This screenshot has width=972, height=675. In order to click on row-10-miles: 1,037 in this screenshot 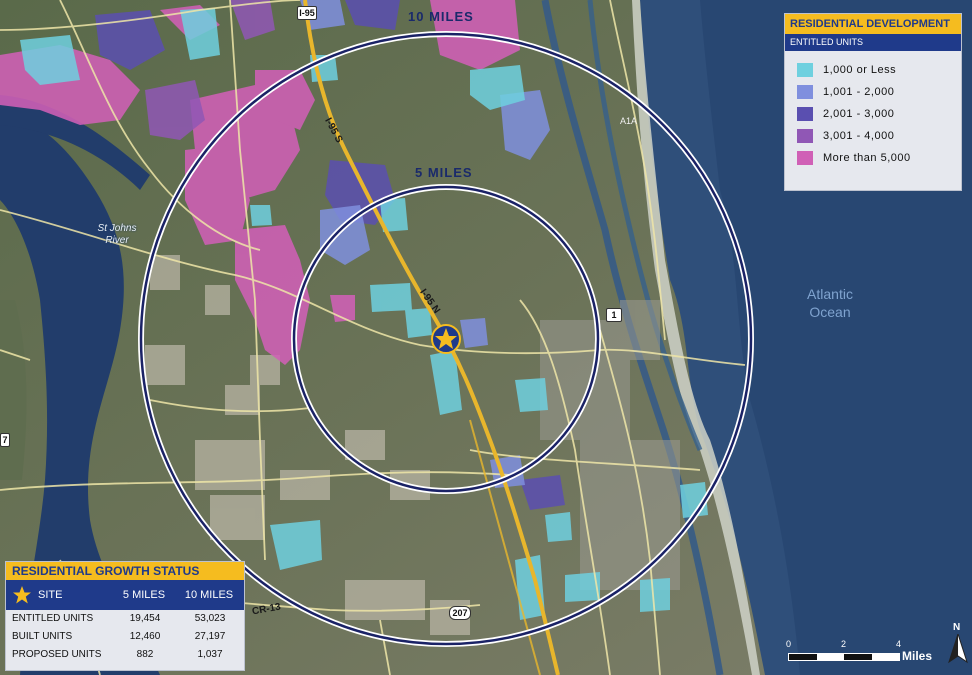, I will do `click(210, 654)`.